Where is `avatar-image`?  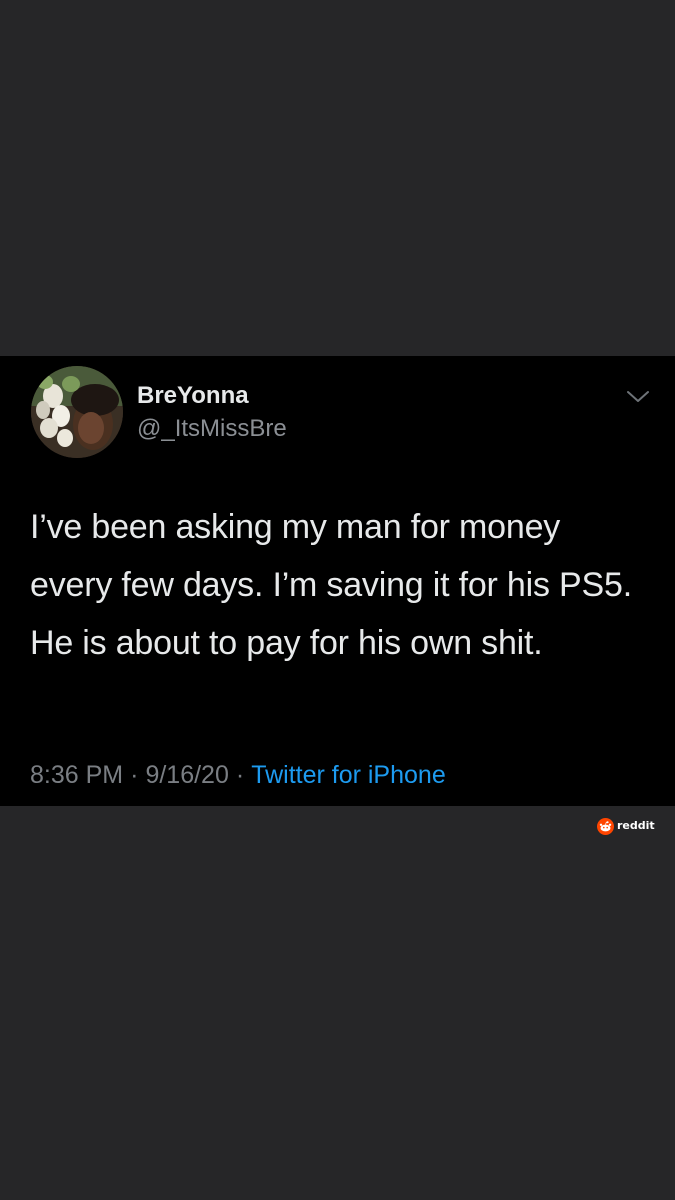
avatar-image is located at coordinates (77, 412).